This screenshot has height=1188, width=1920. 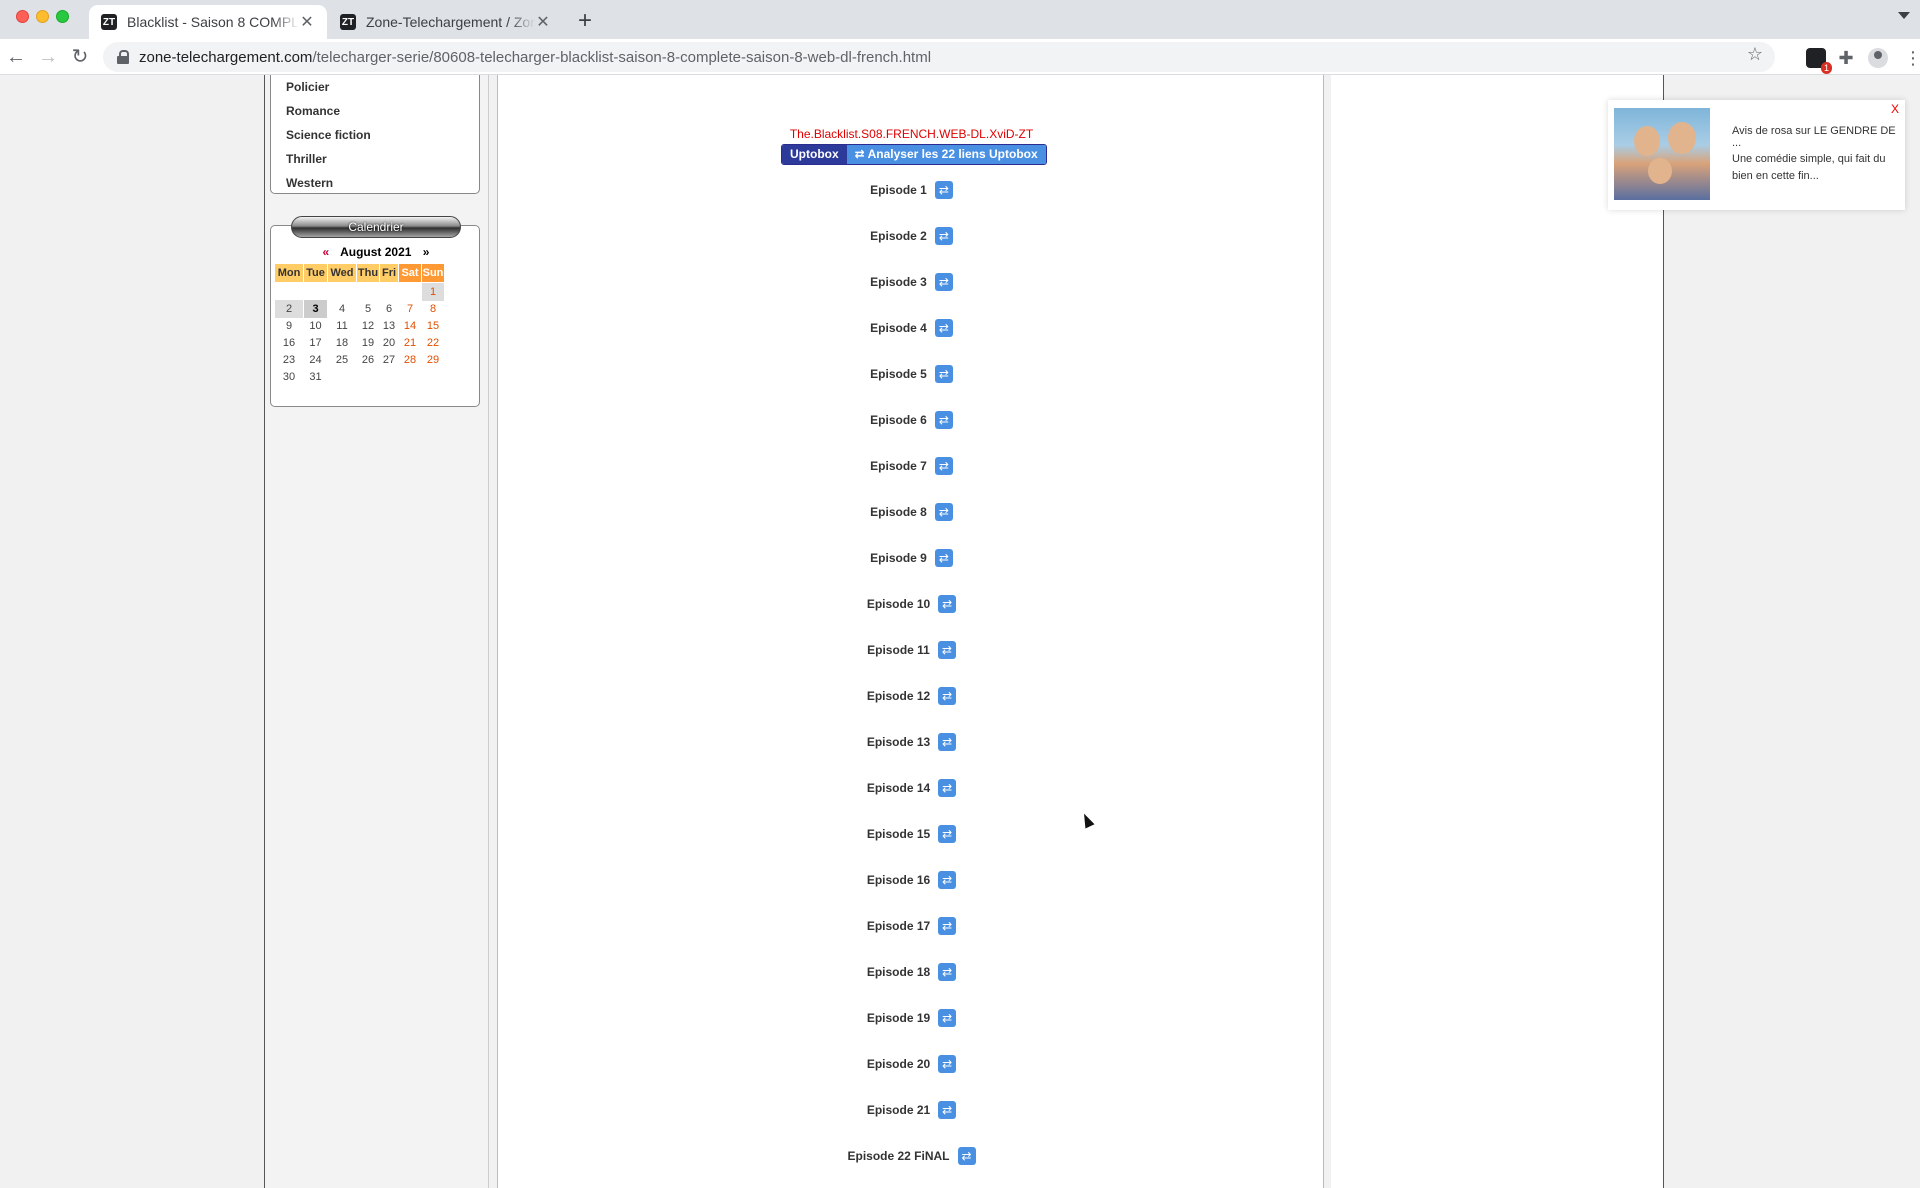 I want to click on calendar-day: 2, so click(x=289, y=309).